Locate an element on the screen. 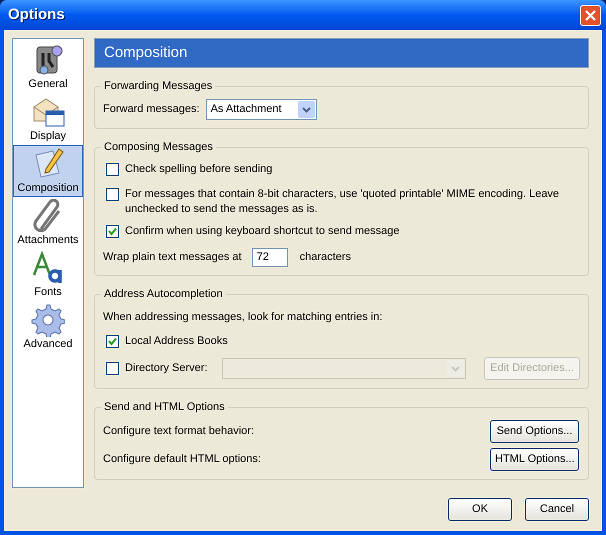 The height and width of the screenshot is (535, 606). sidebar-item: Fonts is located at coordinates (48, 275).